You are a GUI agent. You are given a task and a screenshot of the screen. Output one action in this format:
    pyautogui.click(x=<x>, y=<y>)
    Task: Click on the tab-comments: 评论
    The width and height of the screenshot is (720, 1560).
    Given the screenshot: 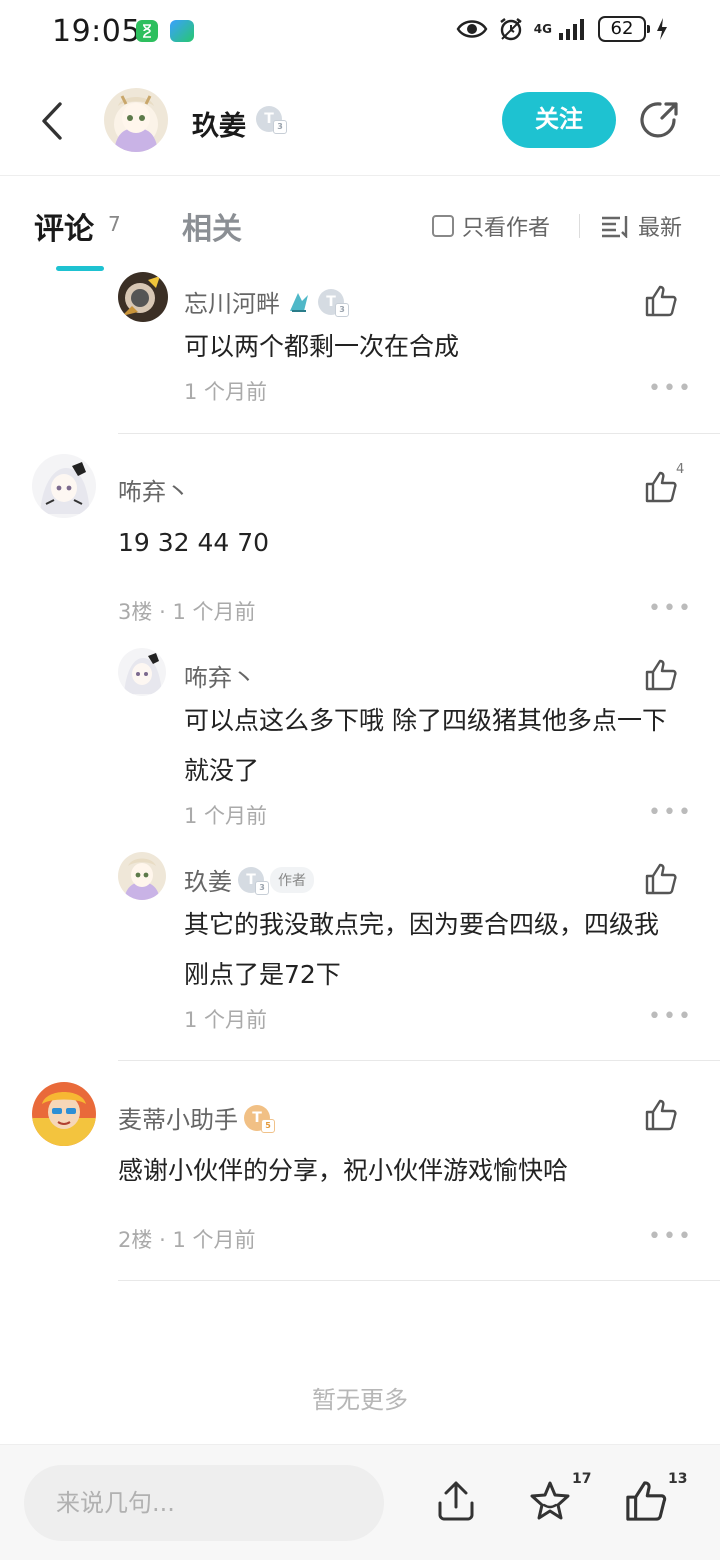 What is the action you would take?
    pyautogui.click(x=64, y=226)
    